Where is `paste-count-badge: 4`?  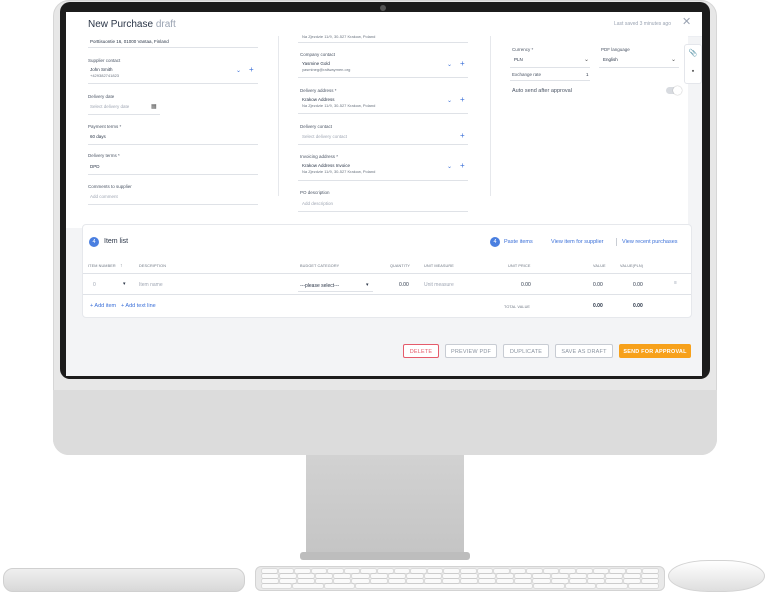
paste-count-badge: 4 is located at coordinates (495, 242).